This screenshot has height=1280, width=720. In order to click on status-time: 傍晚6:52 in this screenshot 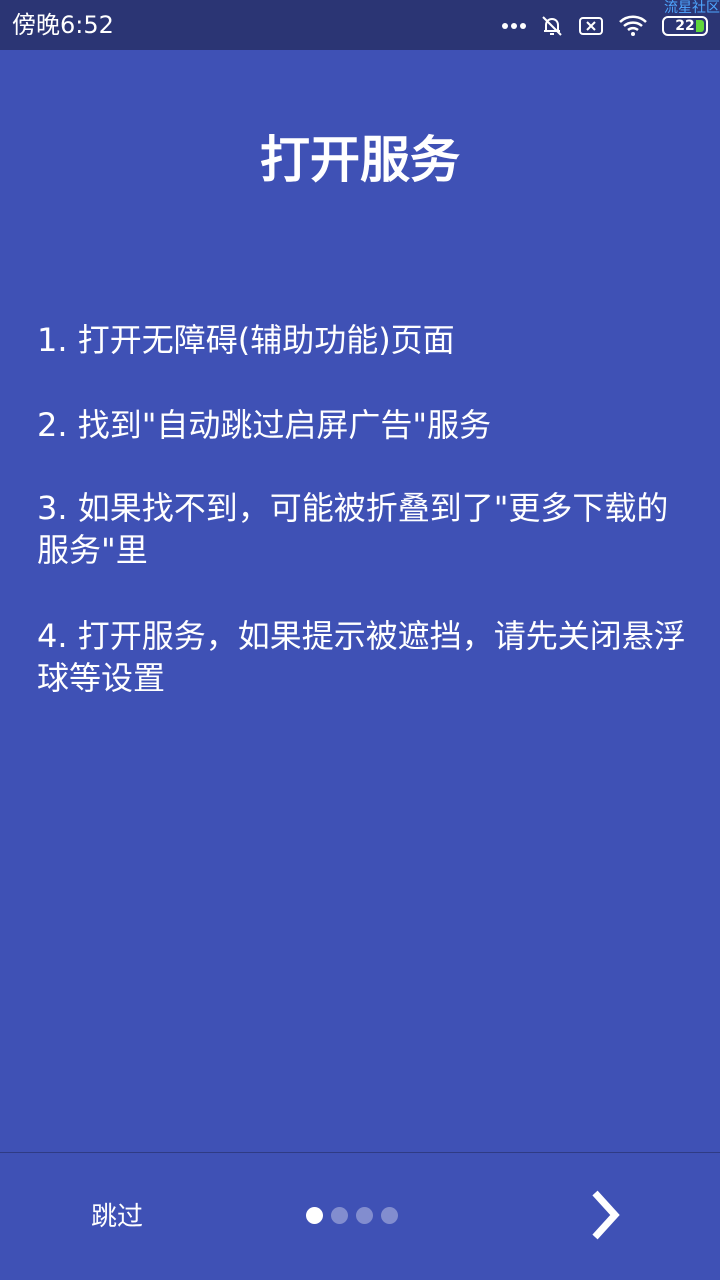, I will do `click(63, 25)`.